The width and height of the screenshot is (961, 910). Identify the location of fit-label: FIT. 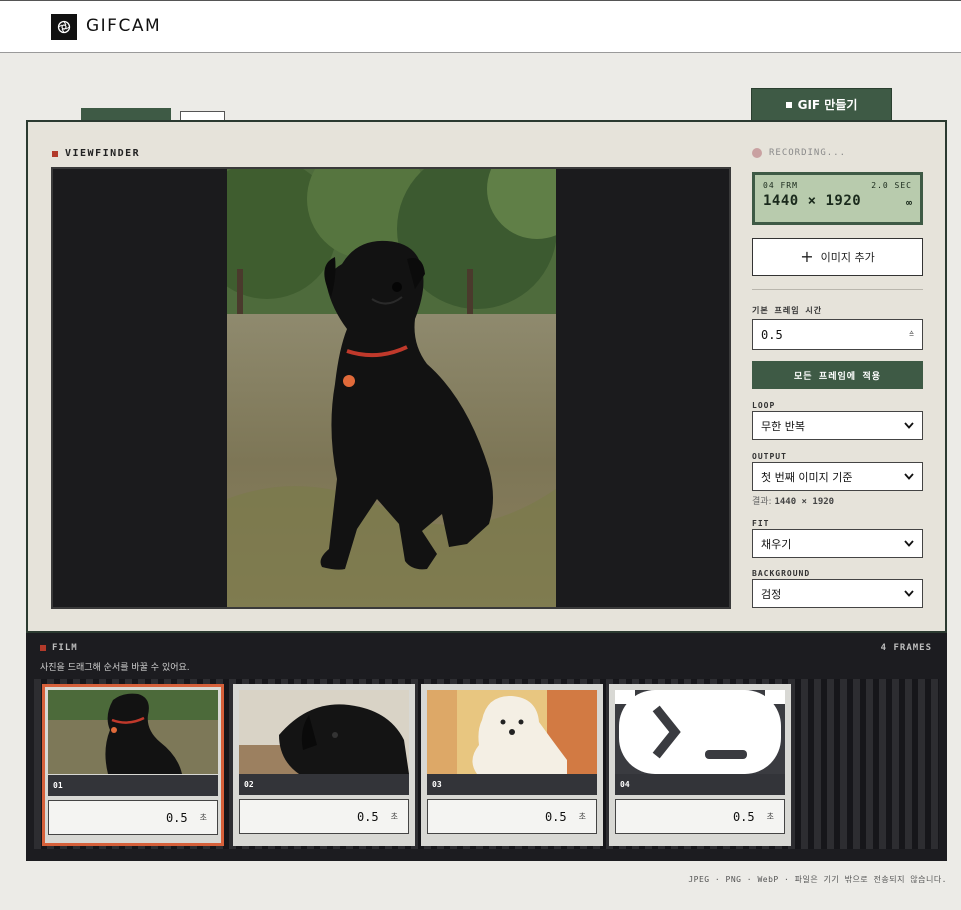
(761, 523).